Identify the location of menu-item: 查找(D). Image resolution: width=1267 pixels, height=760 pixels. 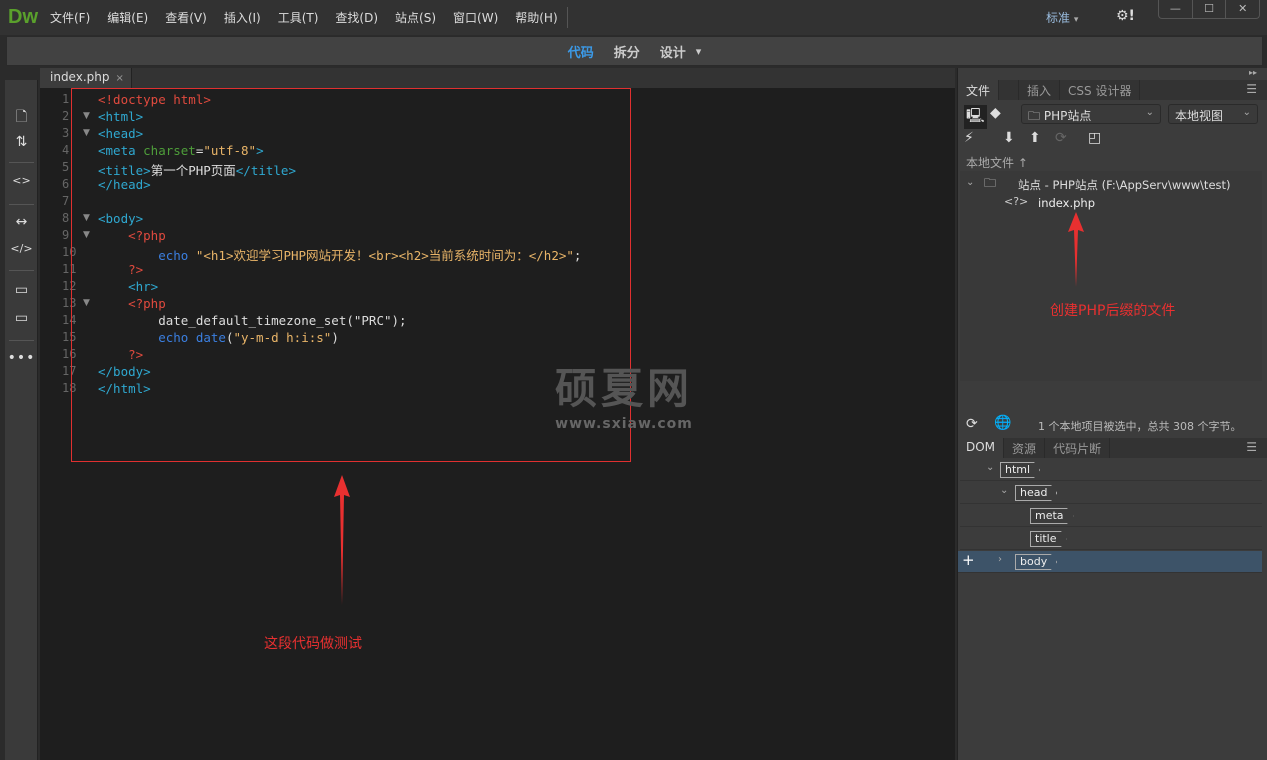
(356, 17).